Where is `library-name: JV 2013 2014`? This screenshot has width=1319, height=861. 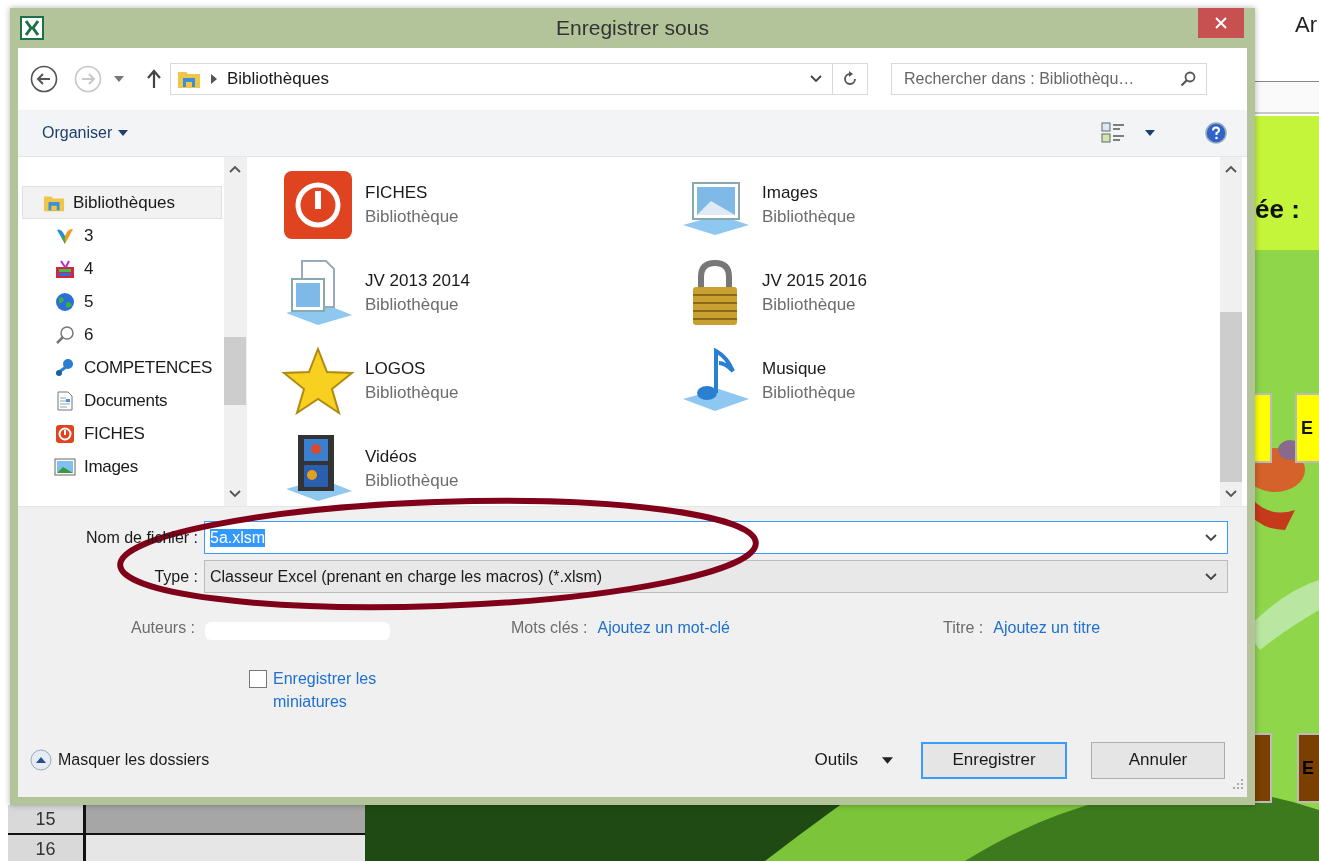
library-name: JV 2013 2014 is located at coordinates (417, 281).